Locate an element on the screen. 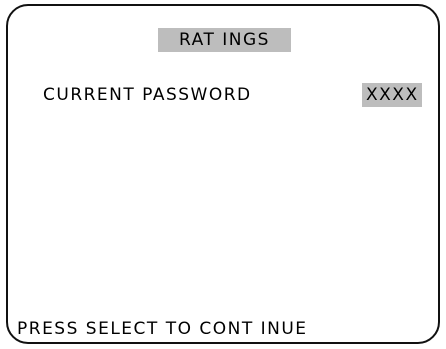  current-password-label: CURRENT PASSWORD is located at coordinates (147, 95).